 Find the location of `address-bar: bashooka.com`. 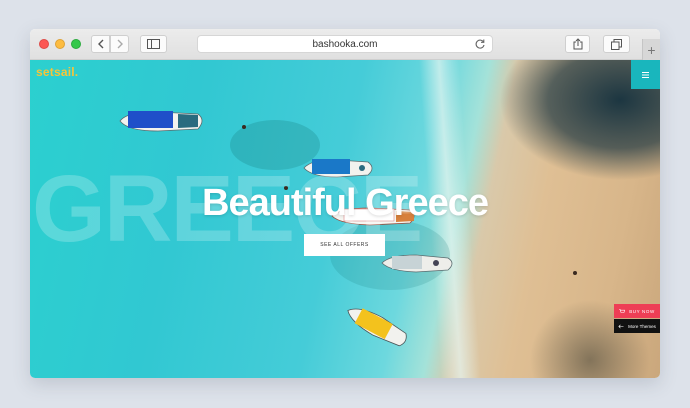

address-bar: bashooka.com is located at coordinates (345, 44).